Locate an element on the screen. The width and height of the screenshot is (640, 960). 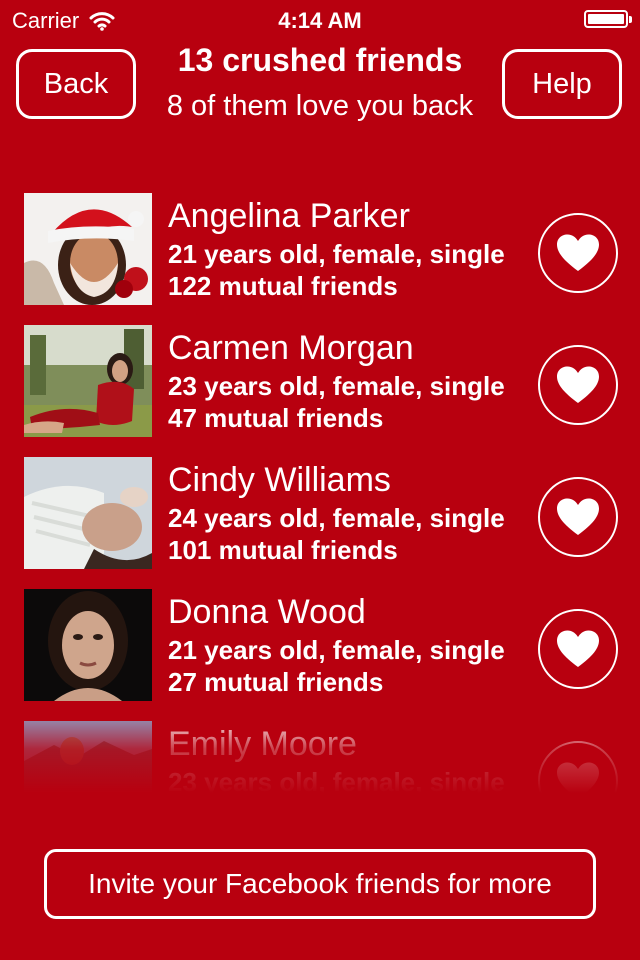
list-item: Emily Moore 23 years old, female, single is located at coordinates (320, 757).